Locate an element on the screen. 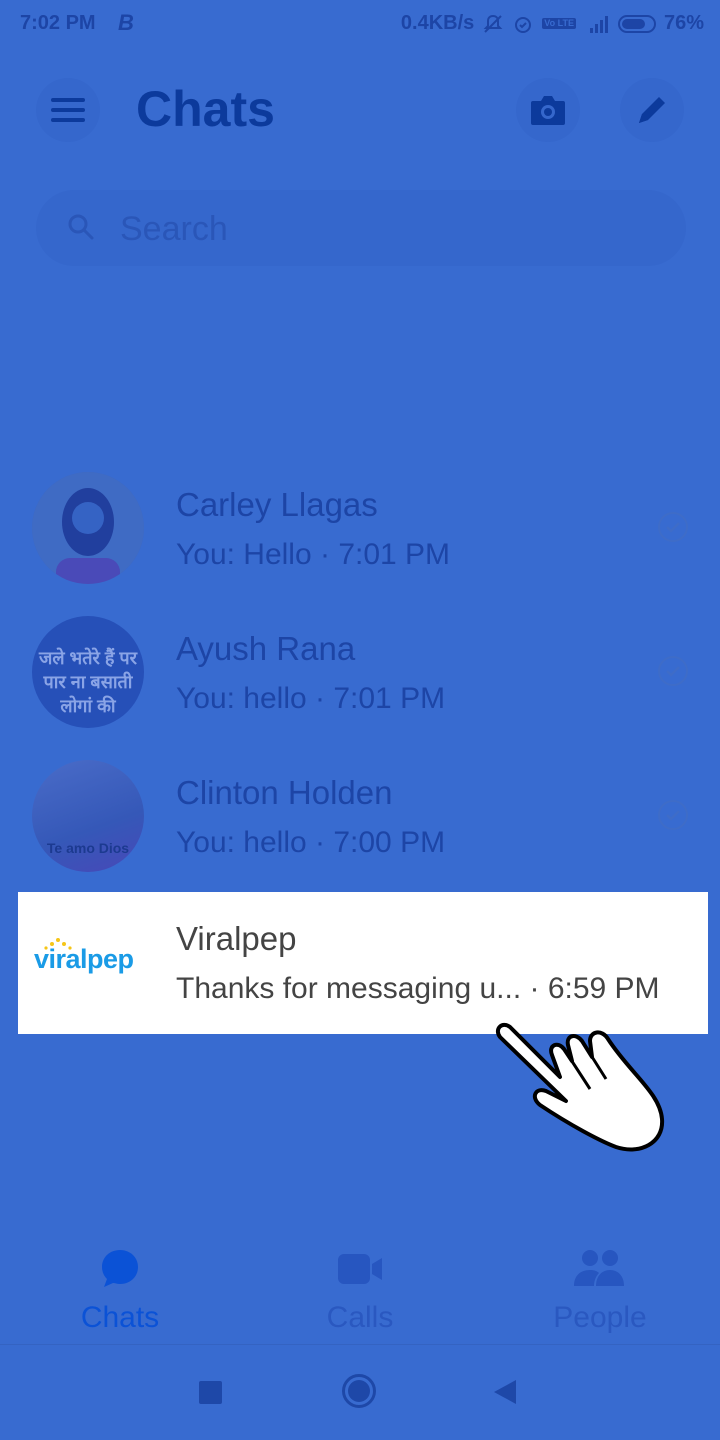  battery-percent: 76% is located at coordinates (683, 23).